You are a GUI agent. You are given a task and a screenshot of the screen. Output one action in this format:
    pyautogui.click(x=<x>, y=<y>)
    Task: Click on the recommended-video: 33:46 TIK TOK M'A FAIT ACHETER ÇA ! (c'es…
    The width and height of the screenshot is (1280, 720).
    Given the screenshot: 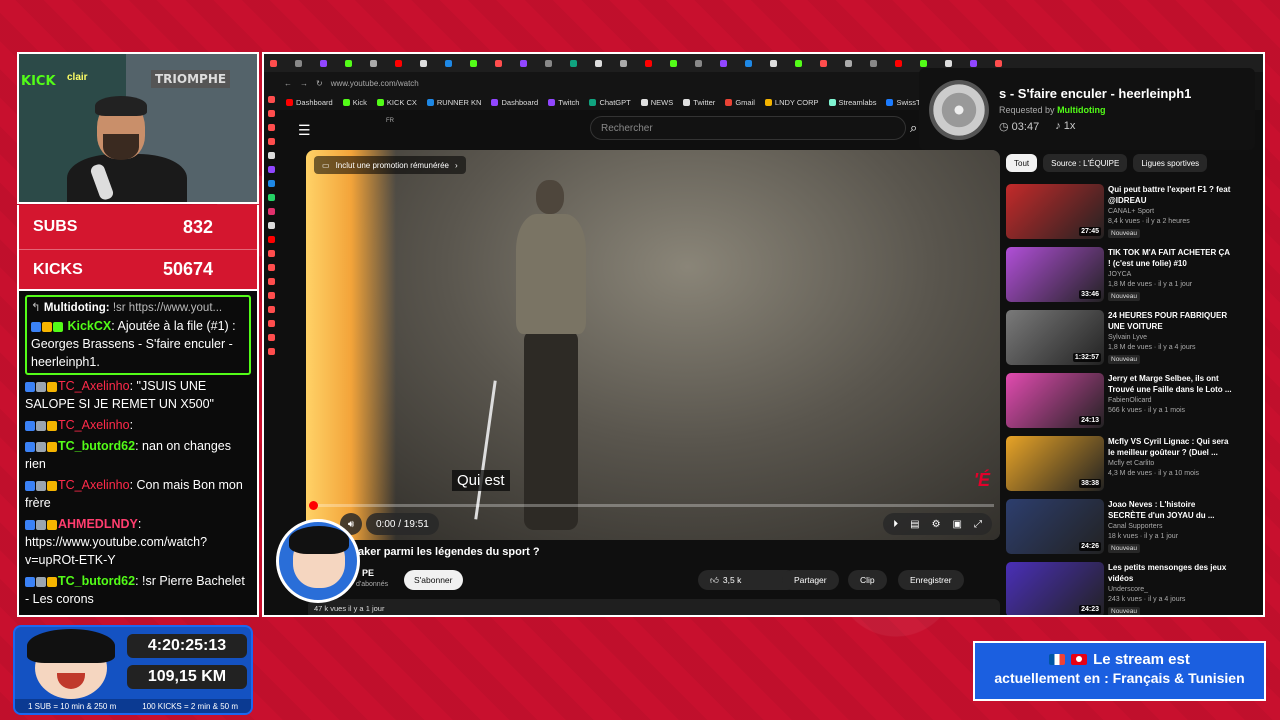 What is the action you would take?
    pyautogui.click(x=1121, y=276)
    